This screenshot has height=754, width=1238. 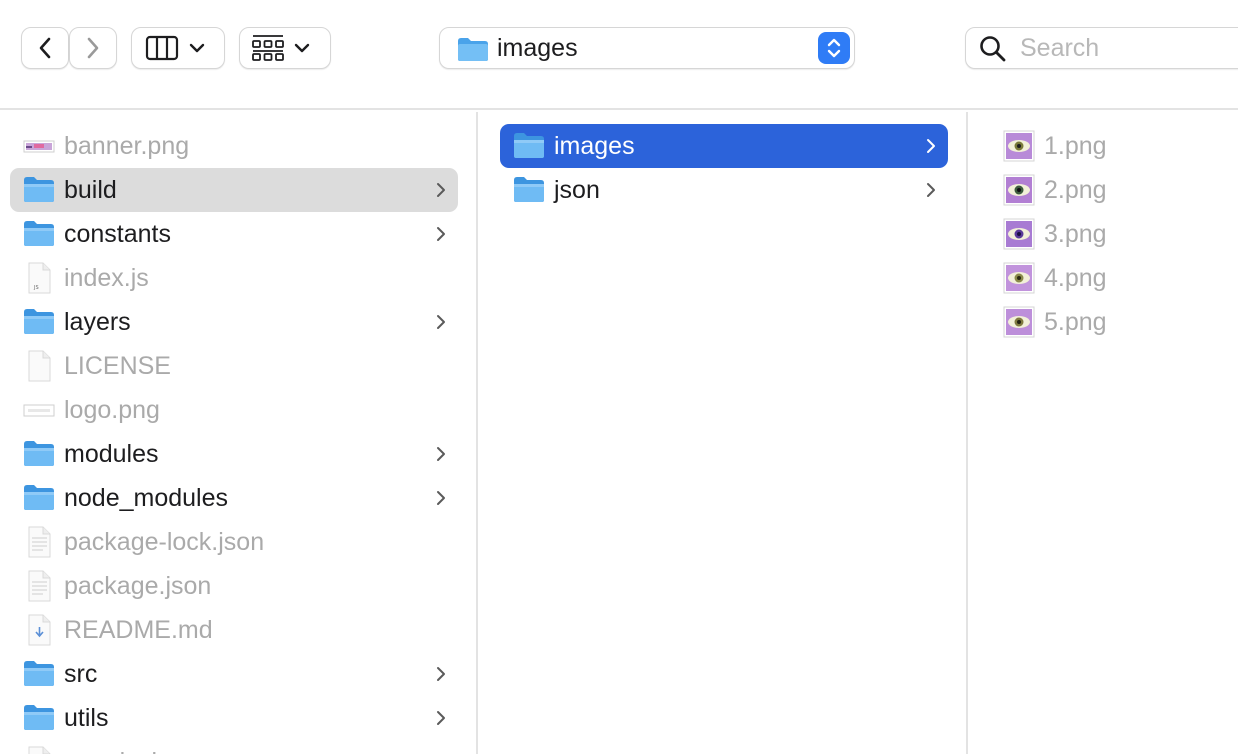 What do you see at coordinates (39, 366) in the screenshot?
I see `document-icon` at bounding box center [39, 366].